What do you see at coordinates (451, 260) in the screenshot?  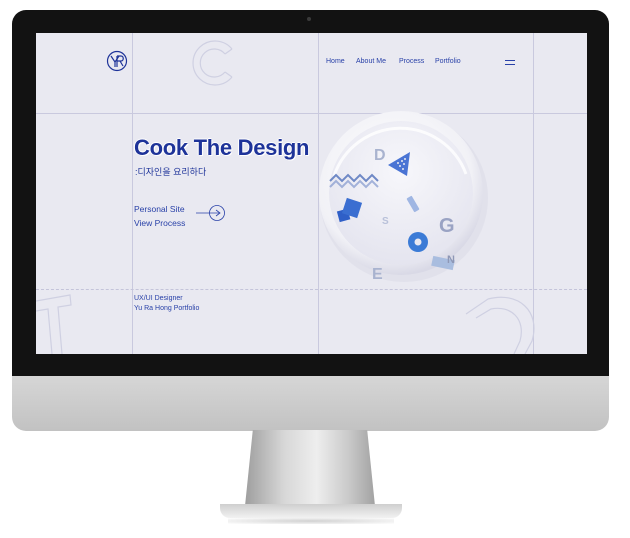 I see `bowl-letter-n: N` at bounding box center [451, 260].